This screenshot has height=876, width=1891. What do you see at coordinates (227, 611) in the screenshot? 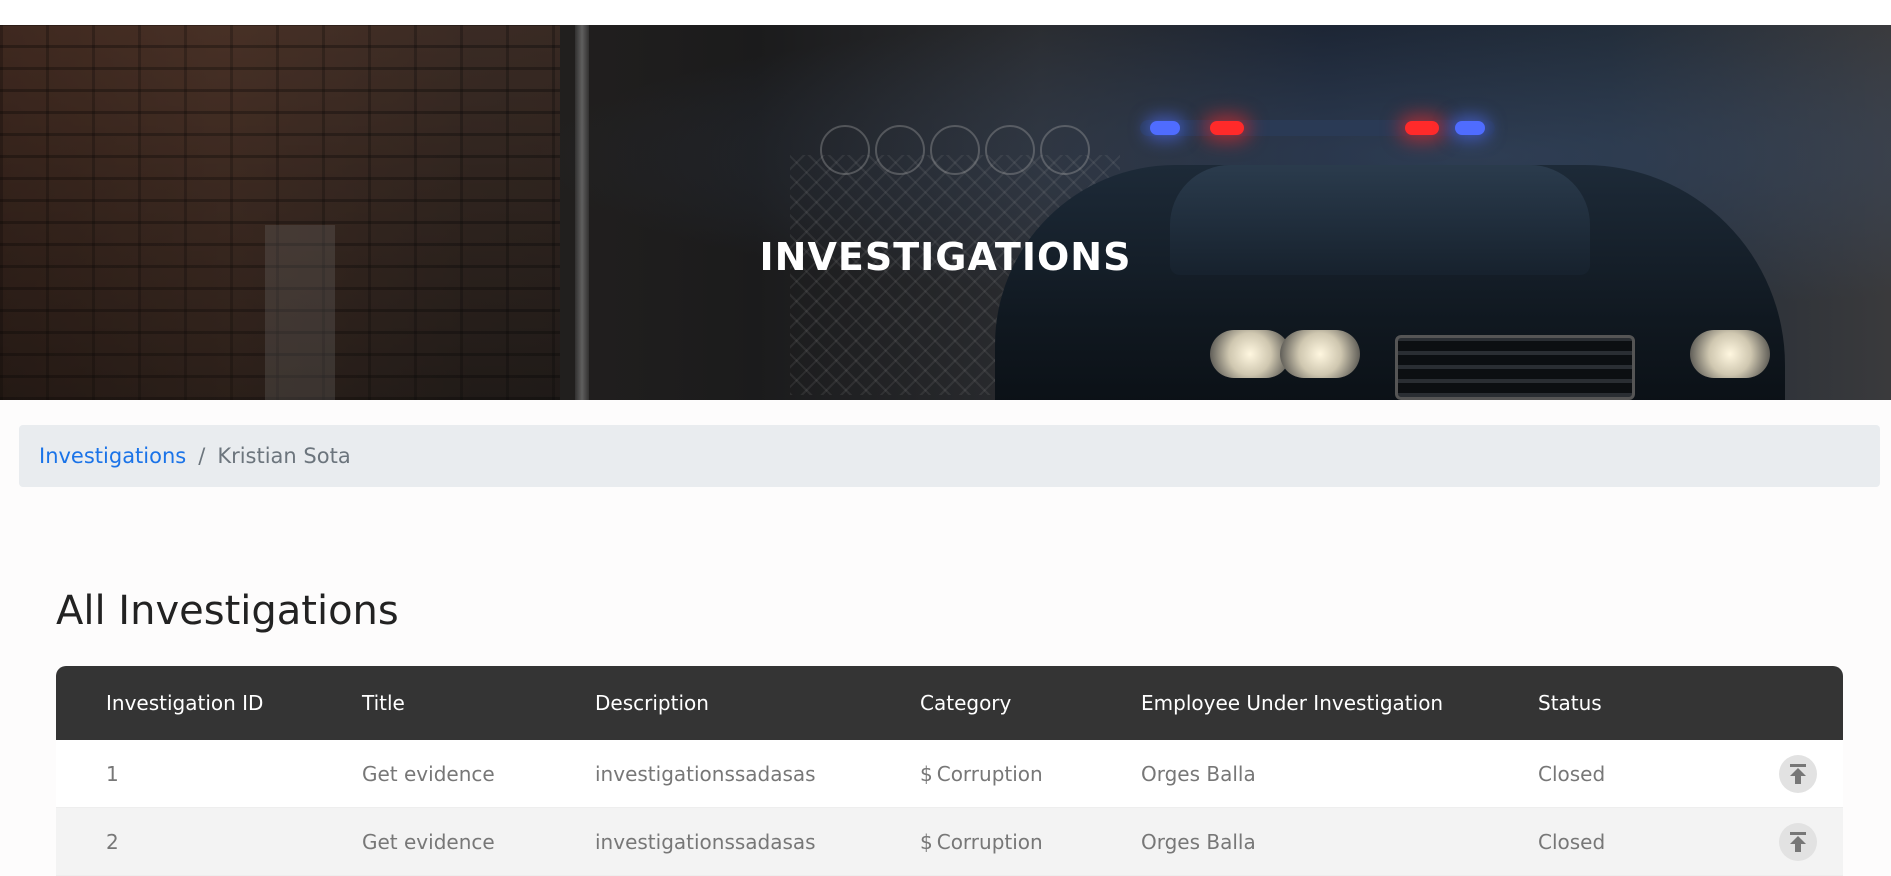
I see `section-title: All Investigations` at bounding box center [227, 611].